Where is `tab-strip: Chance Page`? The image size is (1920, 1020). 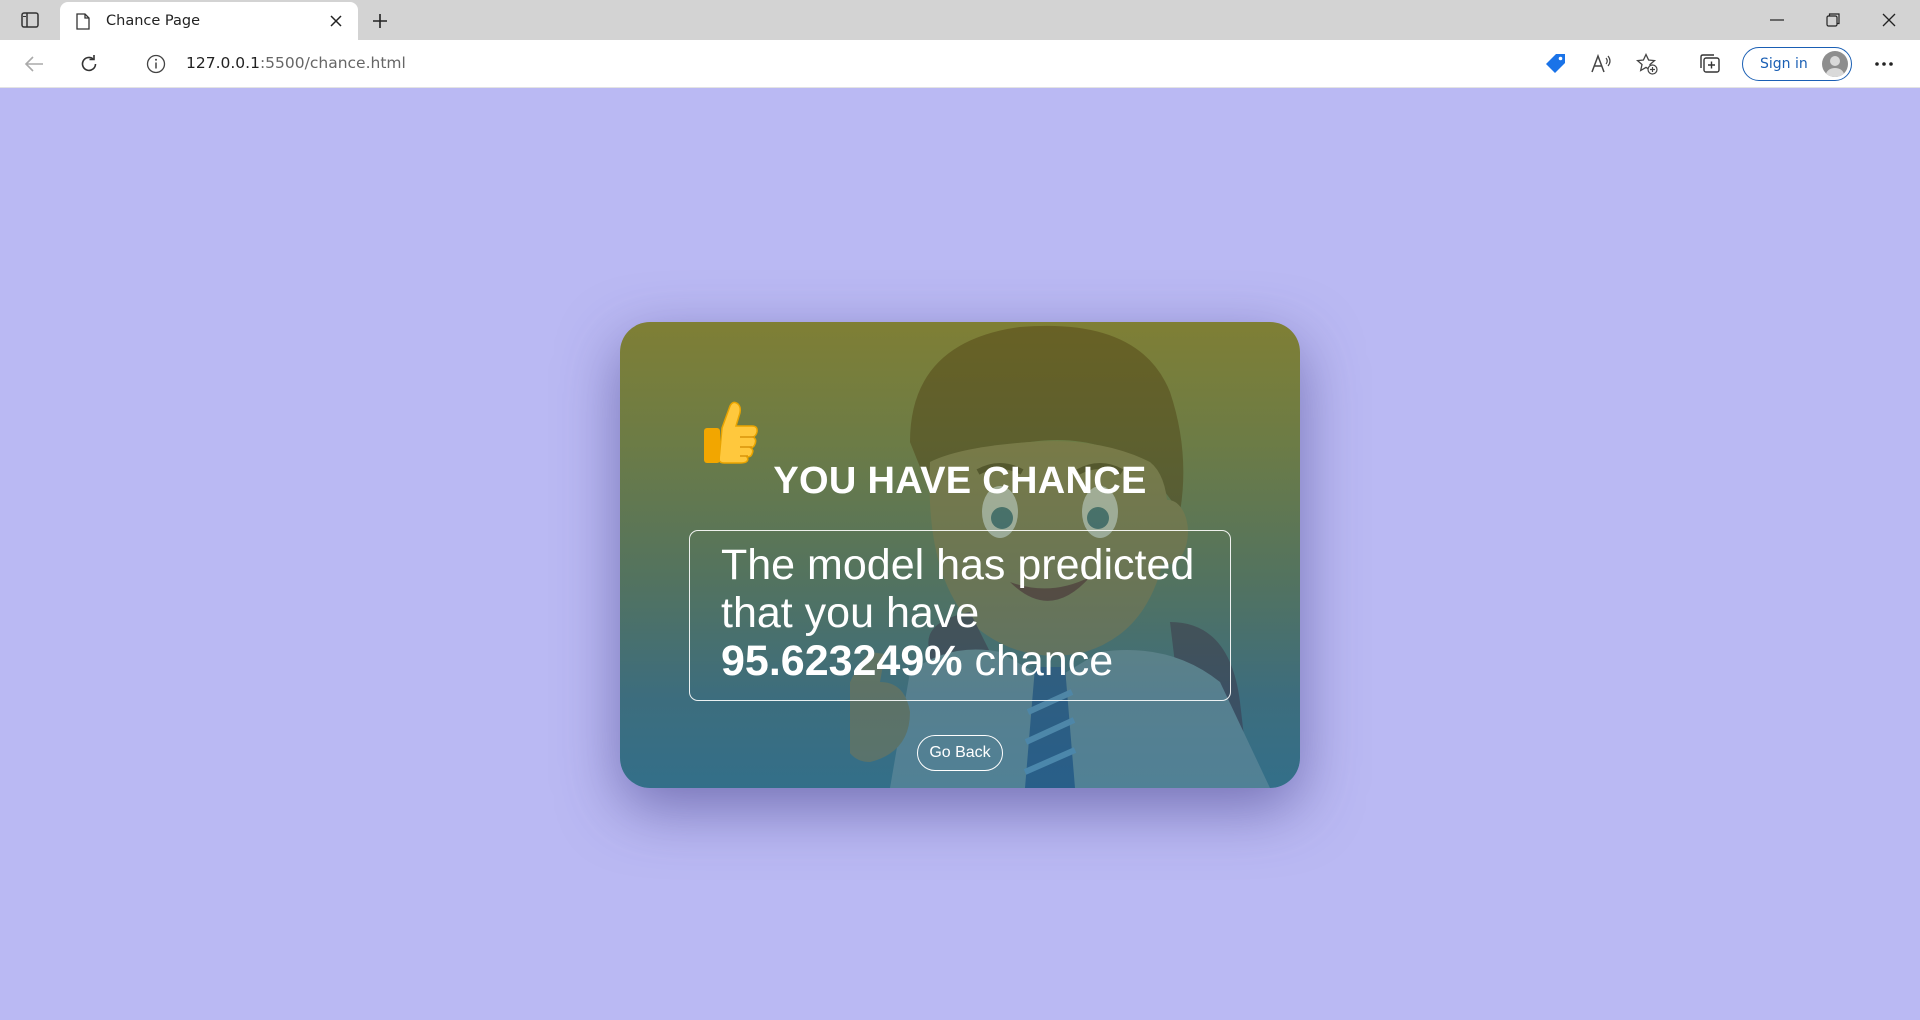
tab-strip: Chance Page is located at coordinates (960, 20).